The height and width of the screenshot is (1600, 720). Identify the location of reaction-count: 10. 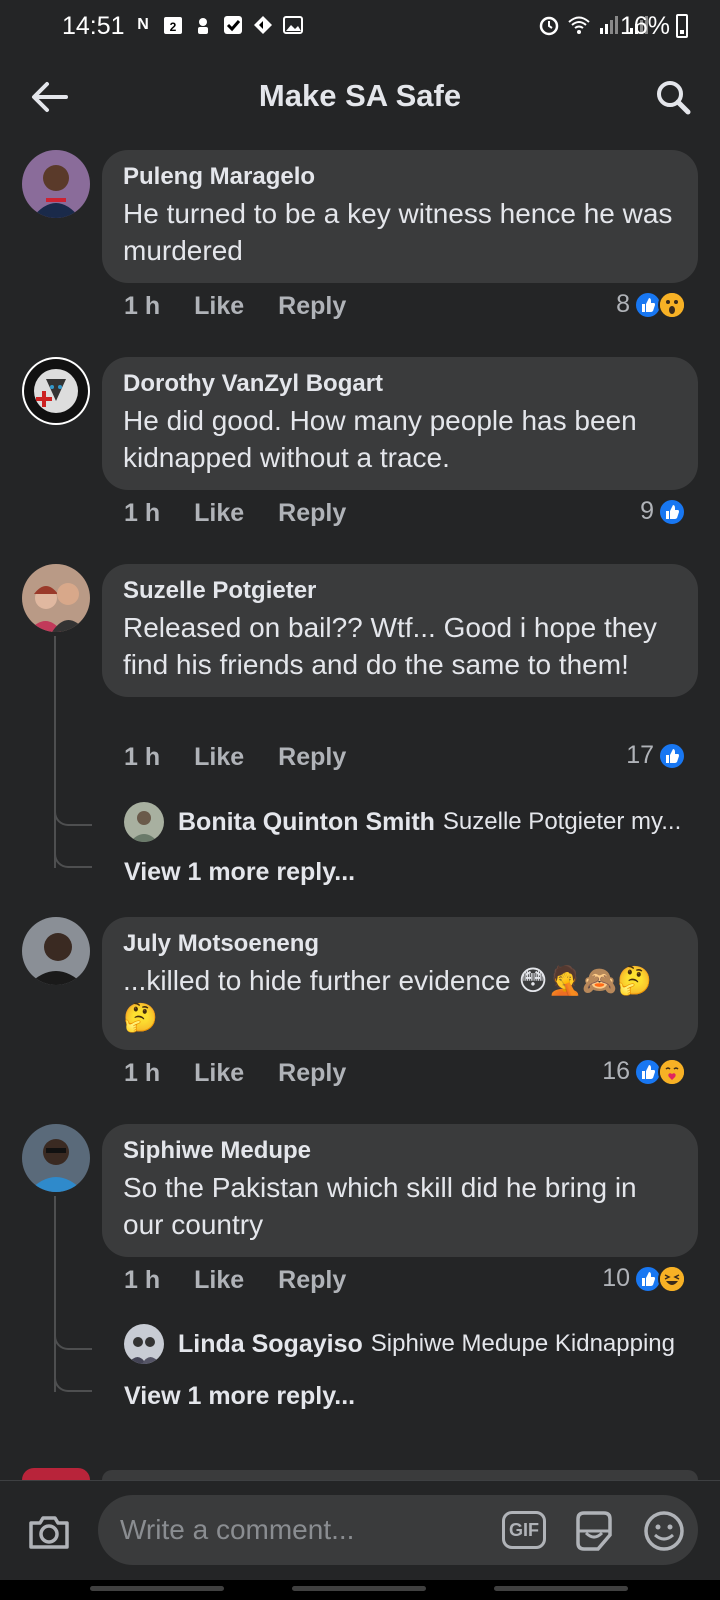
(616, 1278).